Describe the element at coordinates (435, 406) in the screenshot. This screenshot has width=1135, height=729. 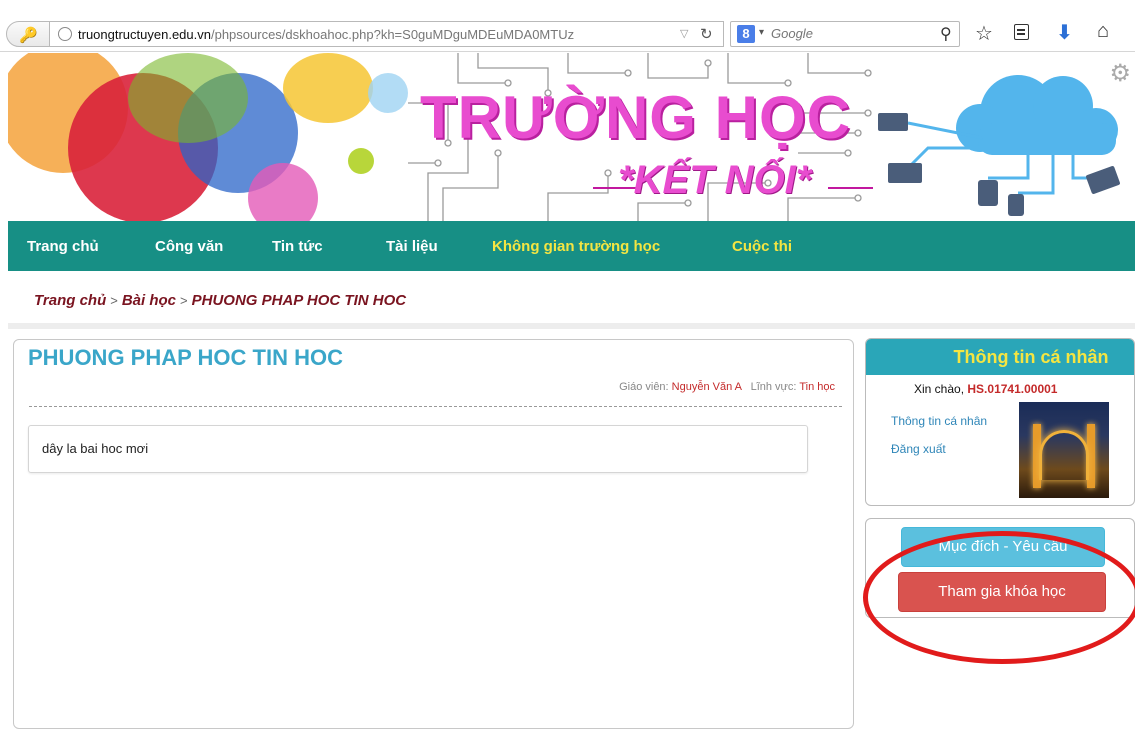
I see `divider` at that location.